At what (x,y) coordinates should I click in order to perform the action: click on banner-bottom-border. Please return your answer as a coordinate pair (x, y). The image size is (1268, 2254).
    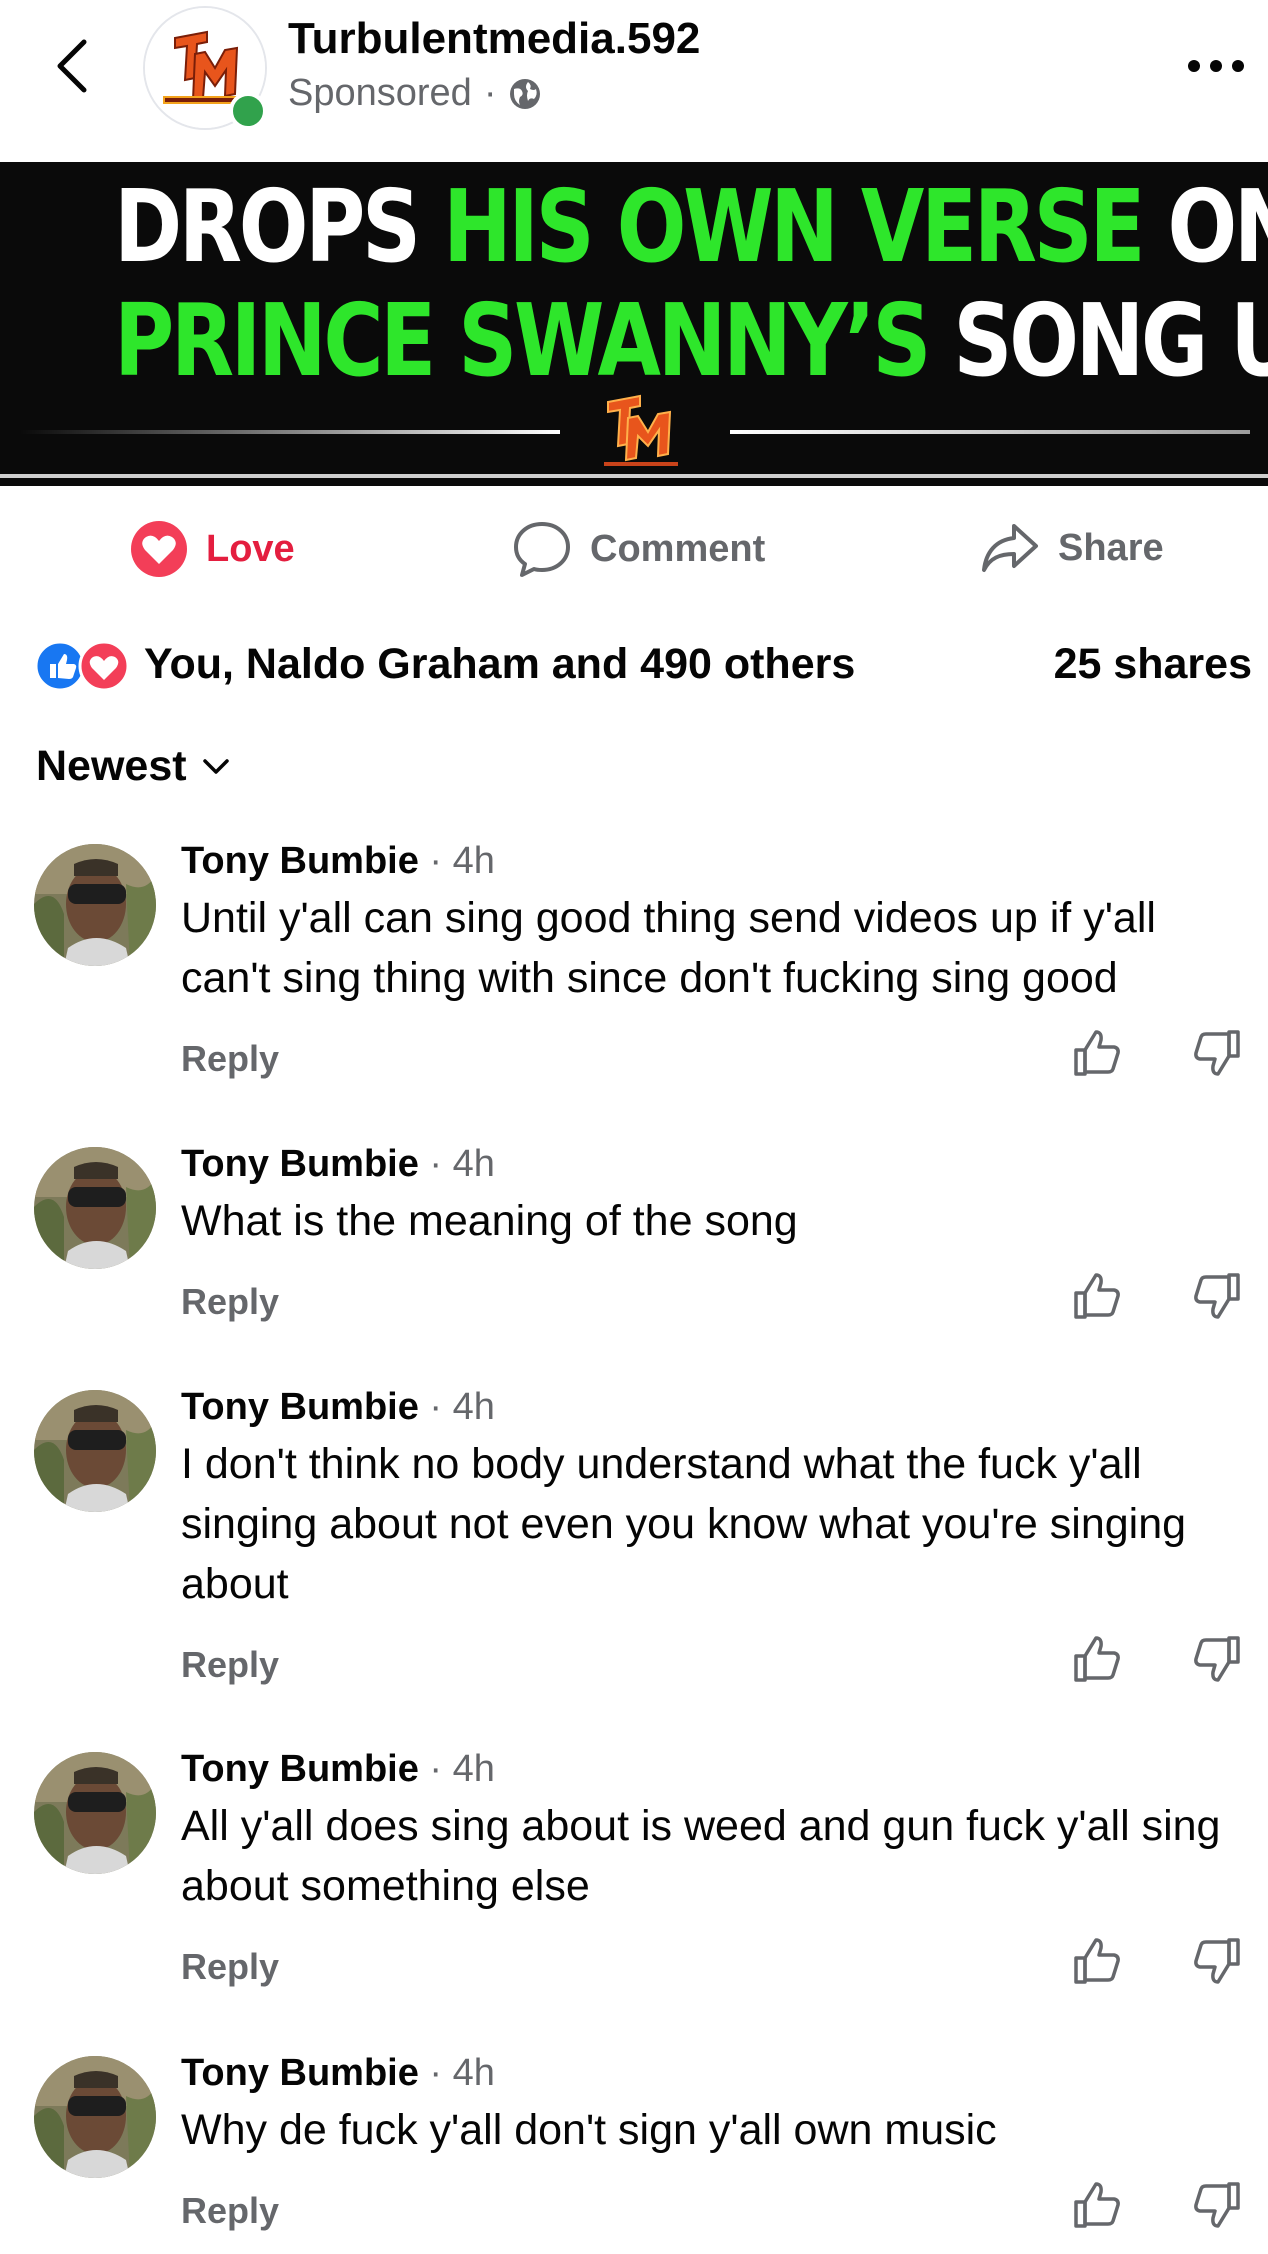
    Looking at the image, I should click on (634, 476).